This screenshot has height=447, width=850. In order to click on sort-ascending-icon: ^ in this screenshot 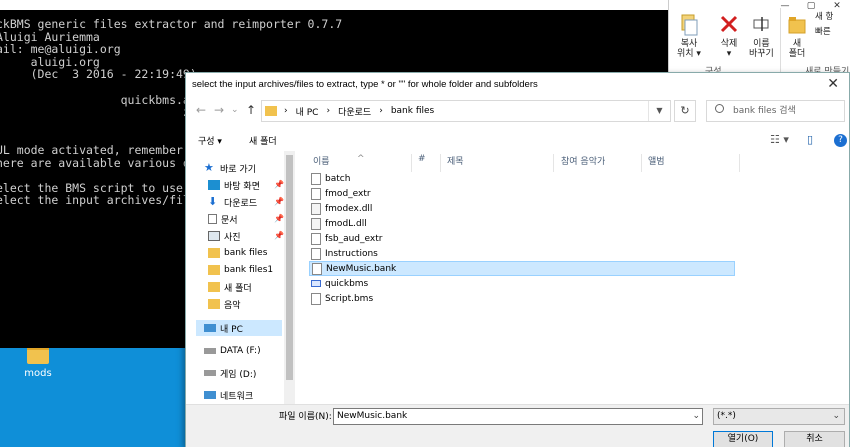, I will do `click(361, 159)`.